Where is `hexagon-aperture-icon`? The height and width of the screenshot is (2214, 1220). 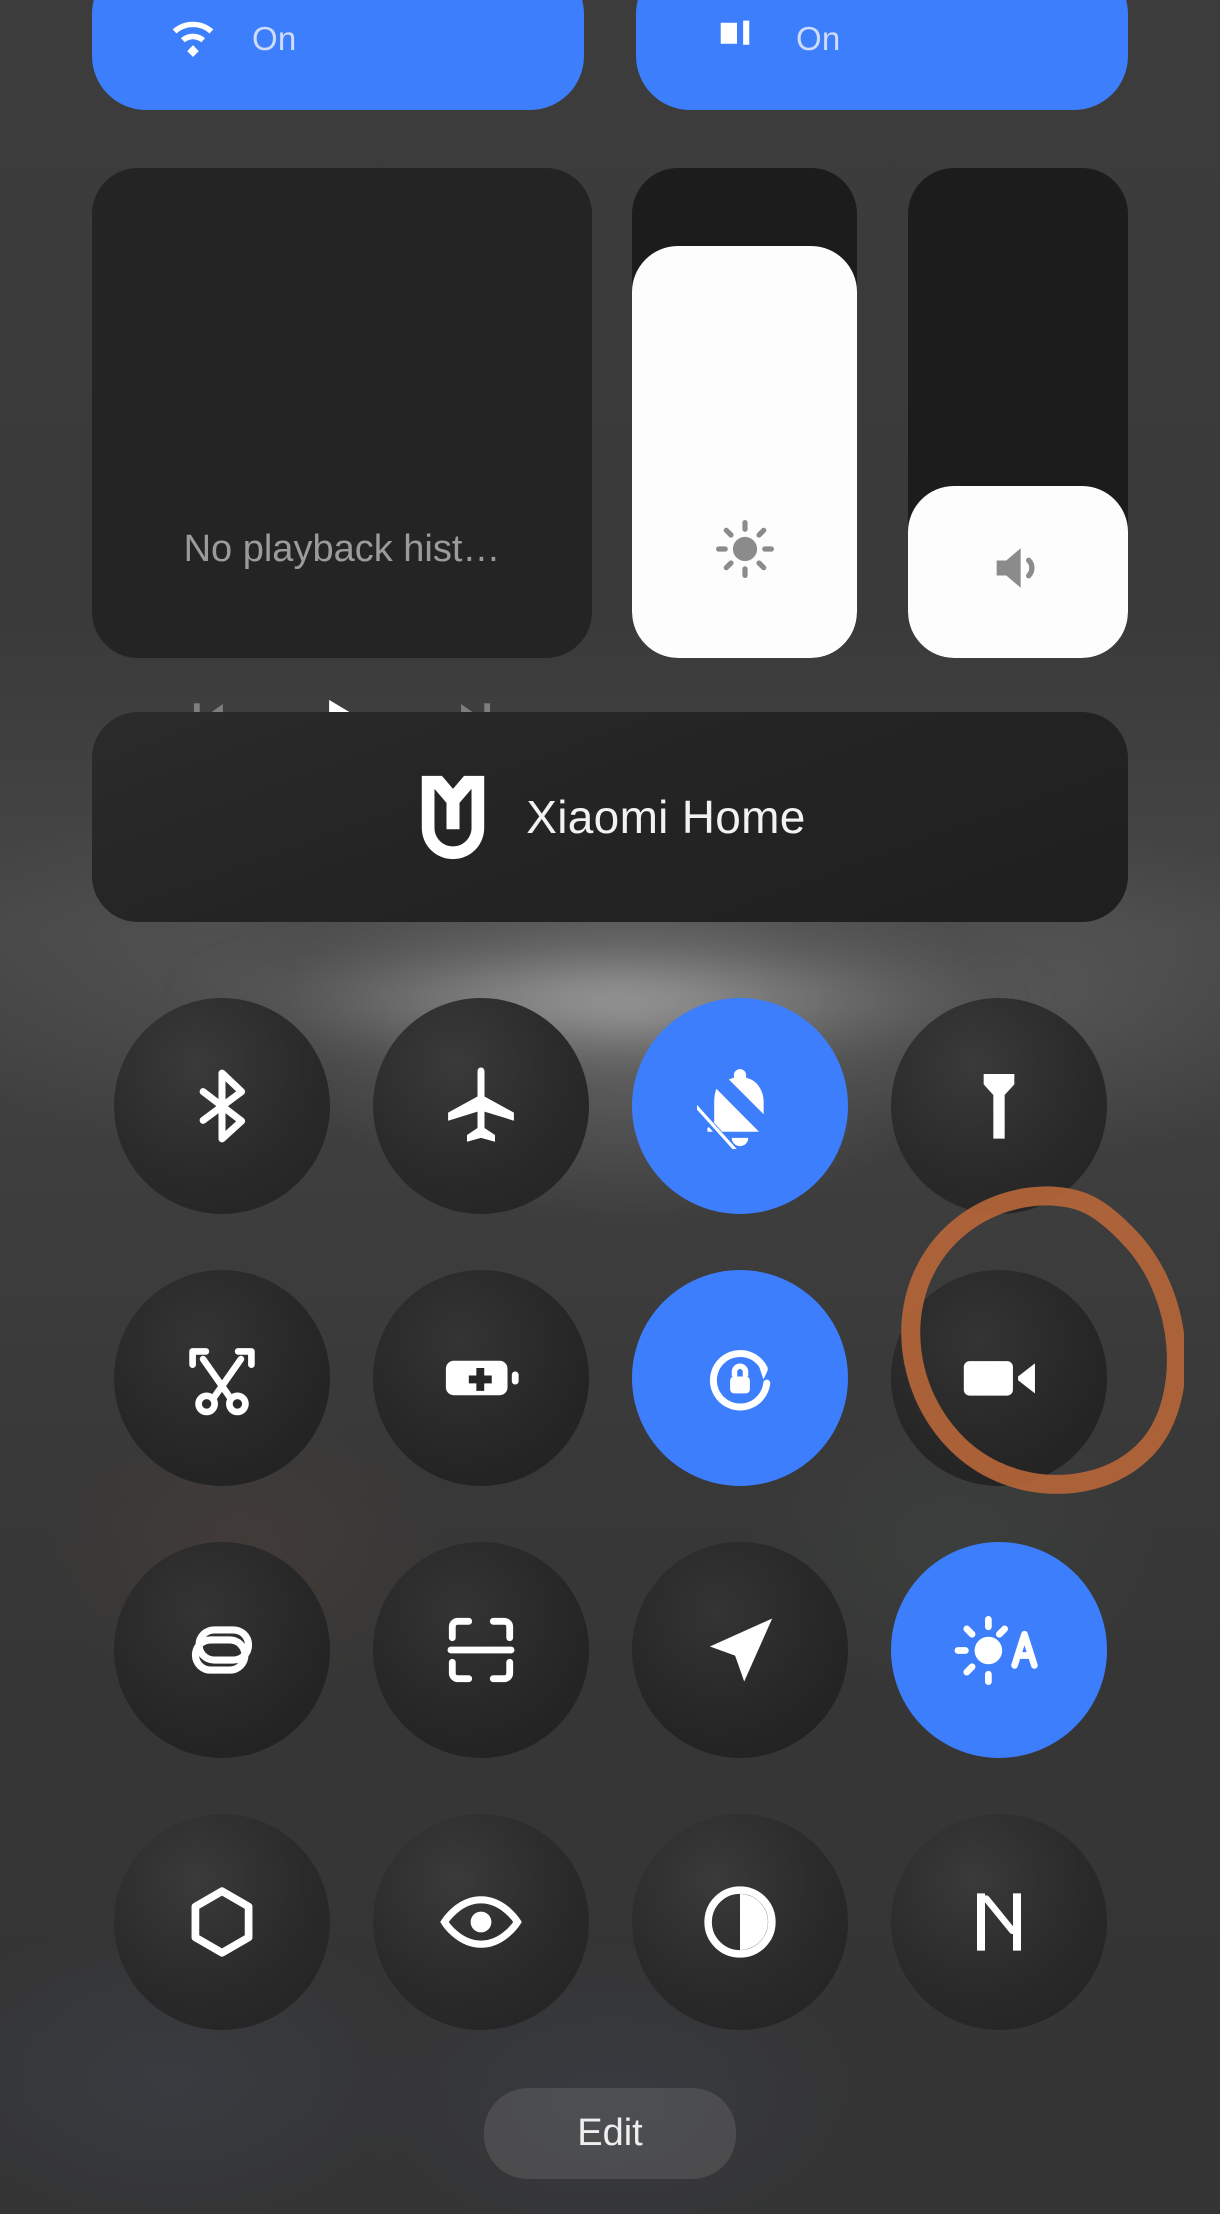 hexagon-aperture-icon is located at coordinates (222, 1922).